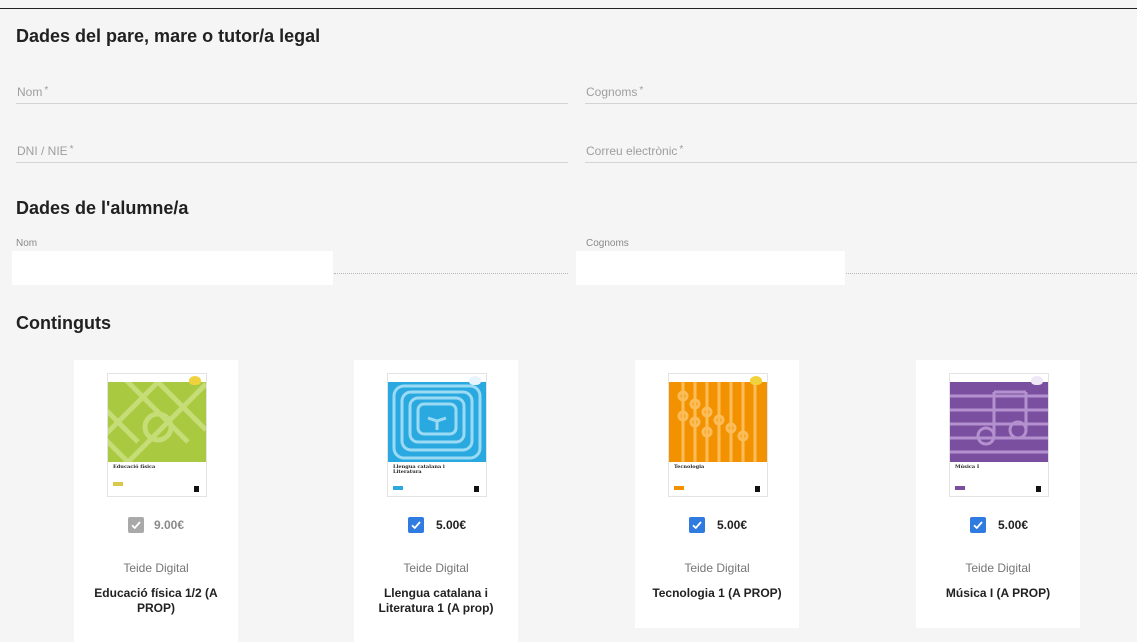 The image size is (1137, 642). What do you see at coordinates (451, 273) in the screenshot?
I see `student-name-underline` at bounding box center [451, 273].